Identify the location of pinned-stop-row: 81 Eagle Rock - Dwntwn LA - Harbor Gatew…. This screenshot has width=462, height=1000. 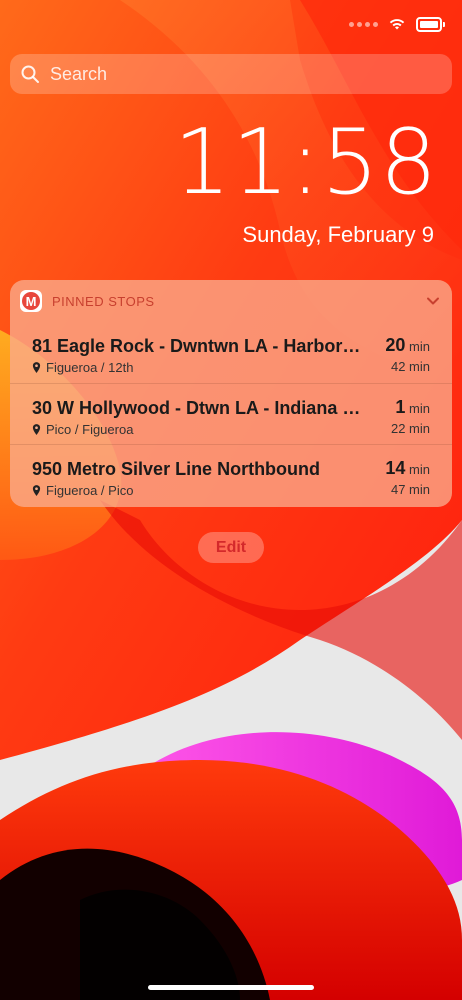
(231, 352).